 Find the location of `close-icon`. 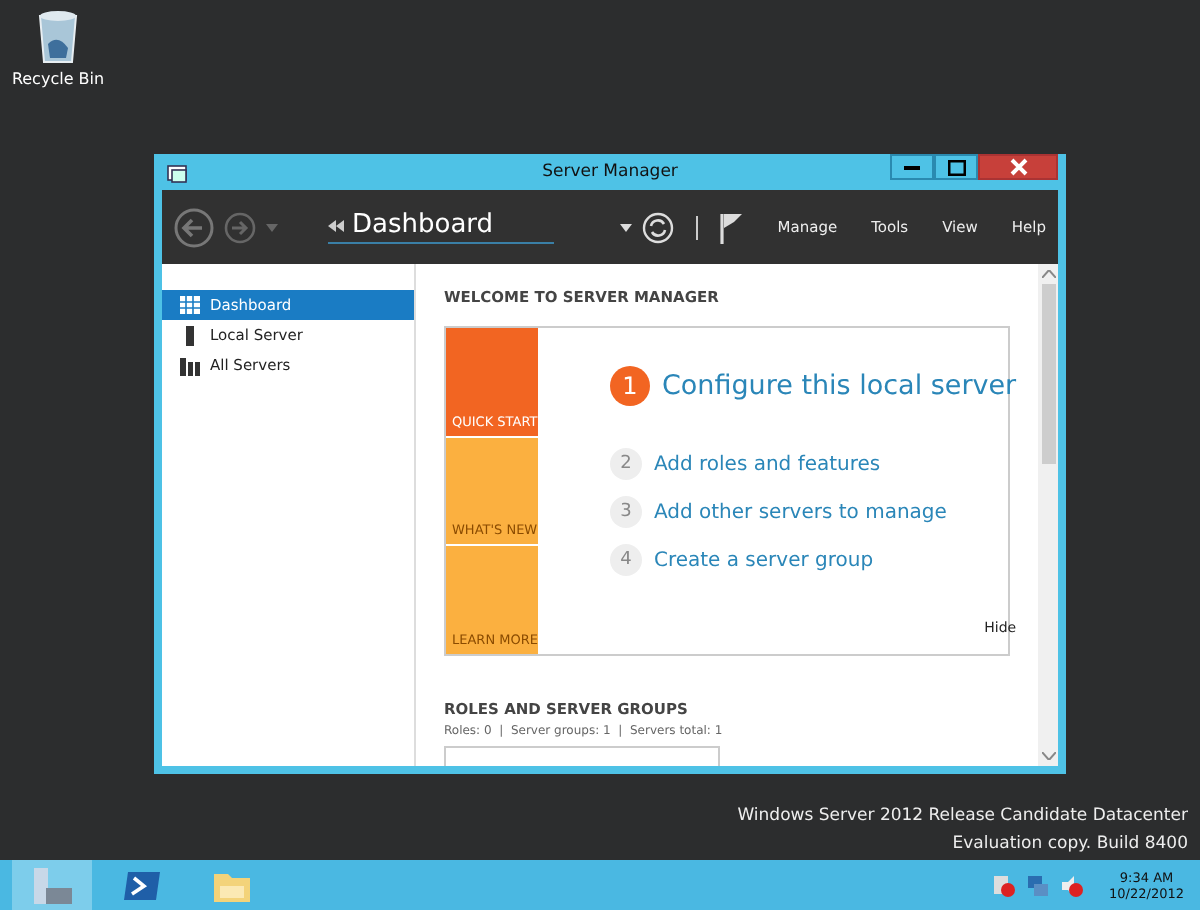

close-icon is located at coordinates (1018, 167).